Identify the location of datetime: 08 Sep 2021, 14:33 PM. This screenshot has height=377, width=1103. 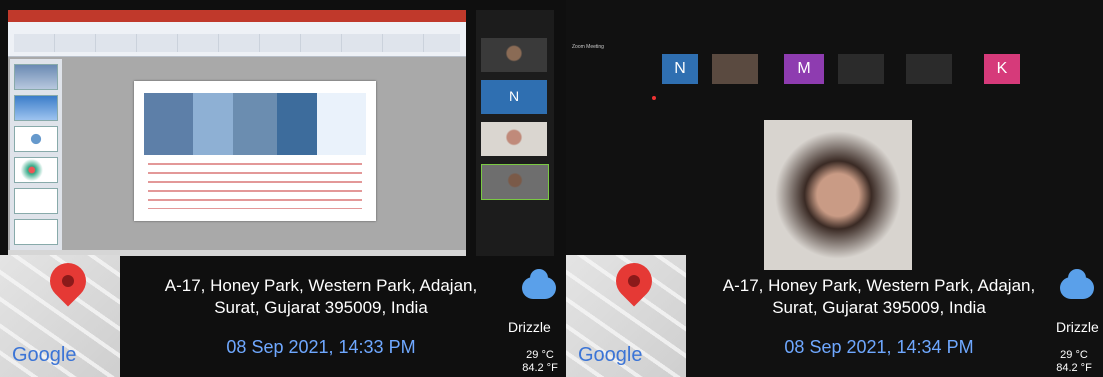
(321, 347).